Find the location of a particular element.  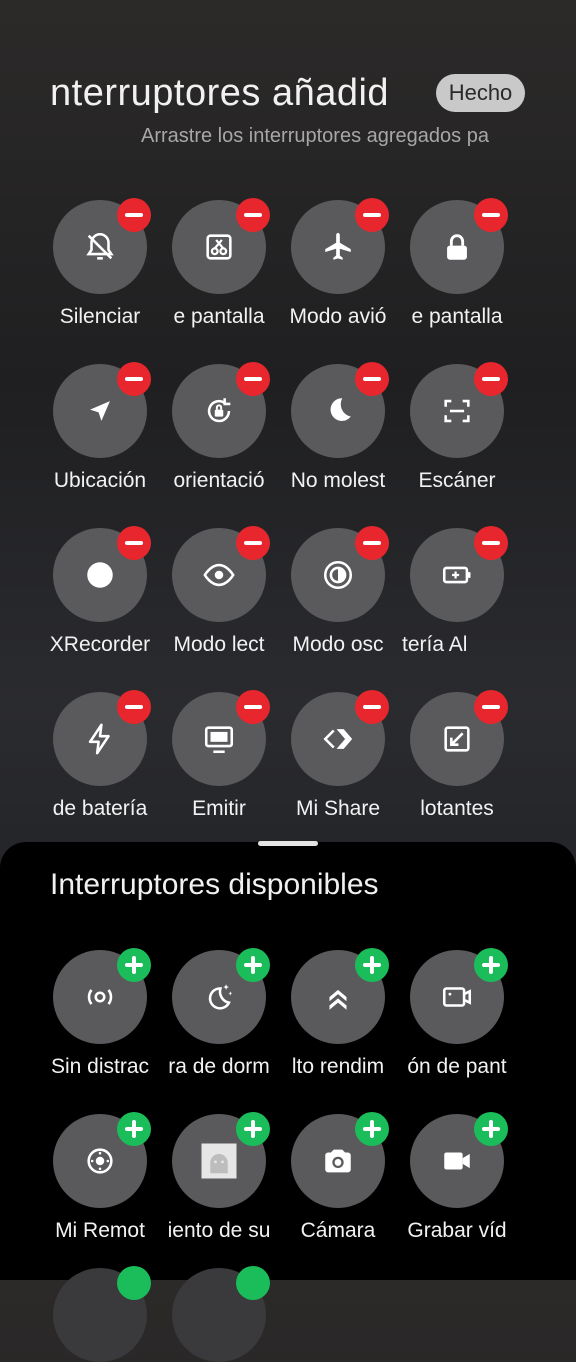

done-button: Hecho is located at coordinates (480, 93).